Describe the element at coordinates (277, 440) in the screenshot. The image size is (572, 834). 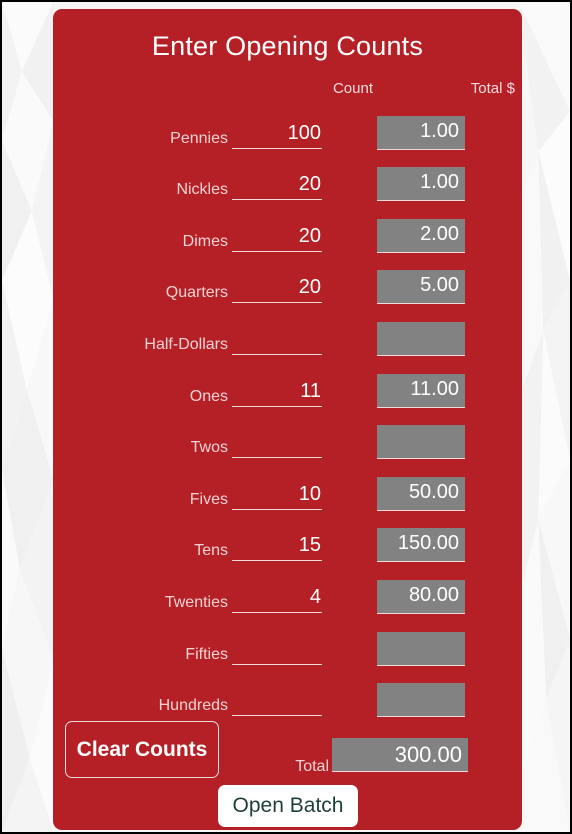
I see `count-input-twos` at that location.